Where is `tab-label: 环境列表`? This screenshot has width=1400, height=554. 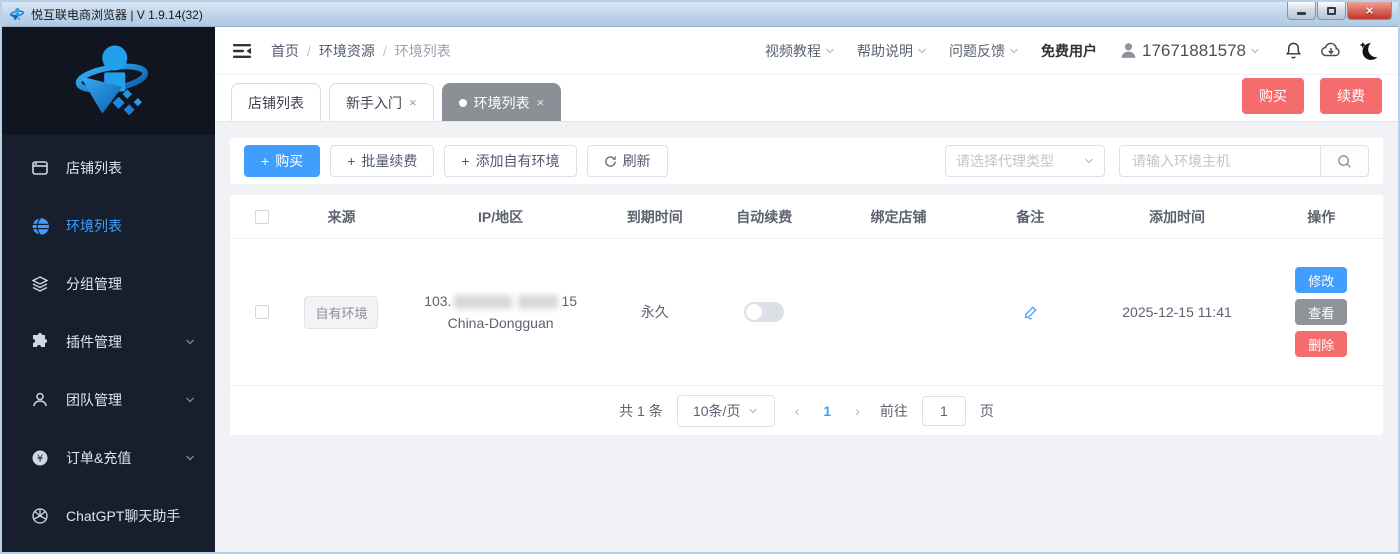 tab-label: 环境列表 is located at coordinates (501, 102).